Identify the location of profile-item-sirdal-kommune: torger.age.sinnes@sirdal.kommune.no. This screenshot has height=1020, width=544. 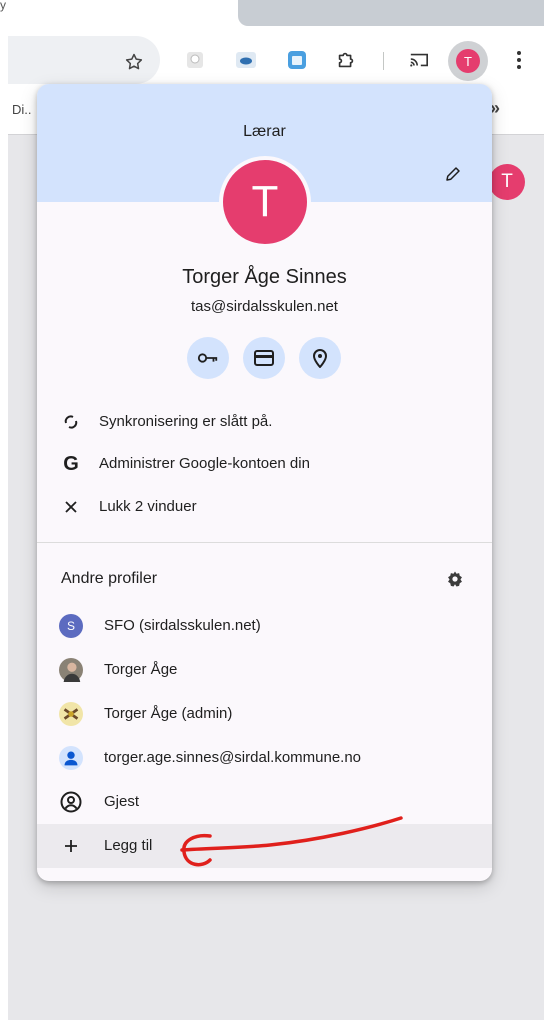
(264, 758).